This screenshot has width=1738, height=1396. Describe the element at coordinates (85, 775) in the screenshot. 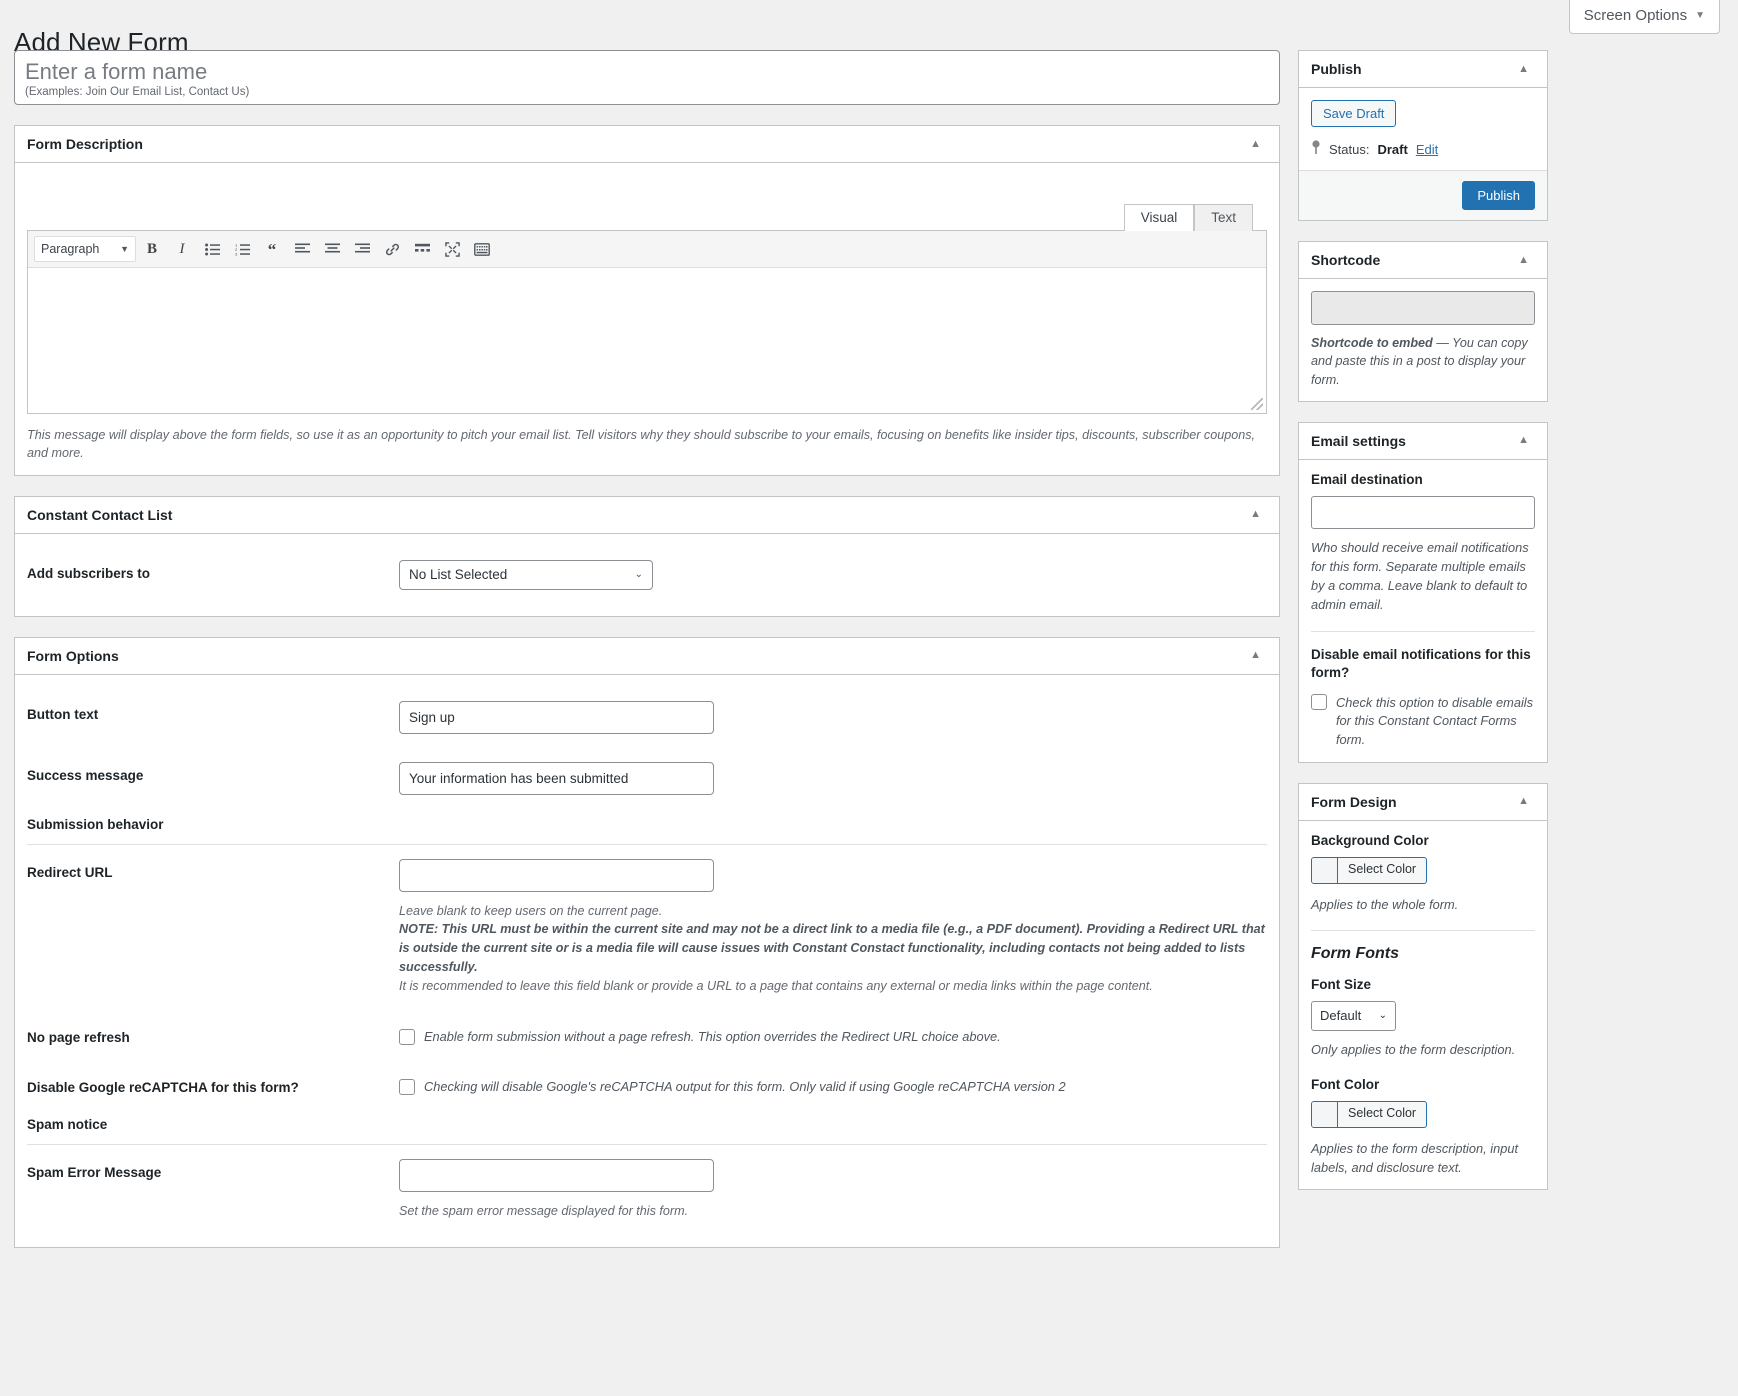

I see `success-message-label: Success message` at that location.